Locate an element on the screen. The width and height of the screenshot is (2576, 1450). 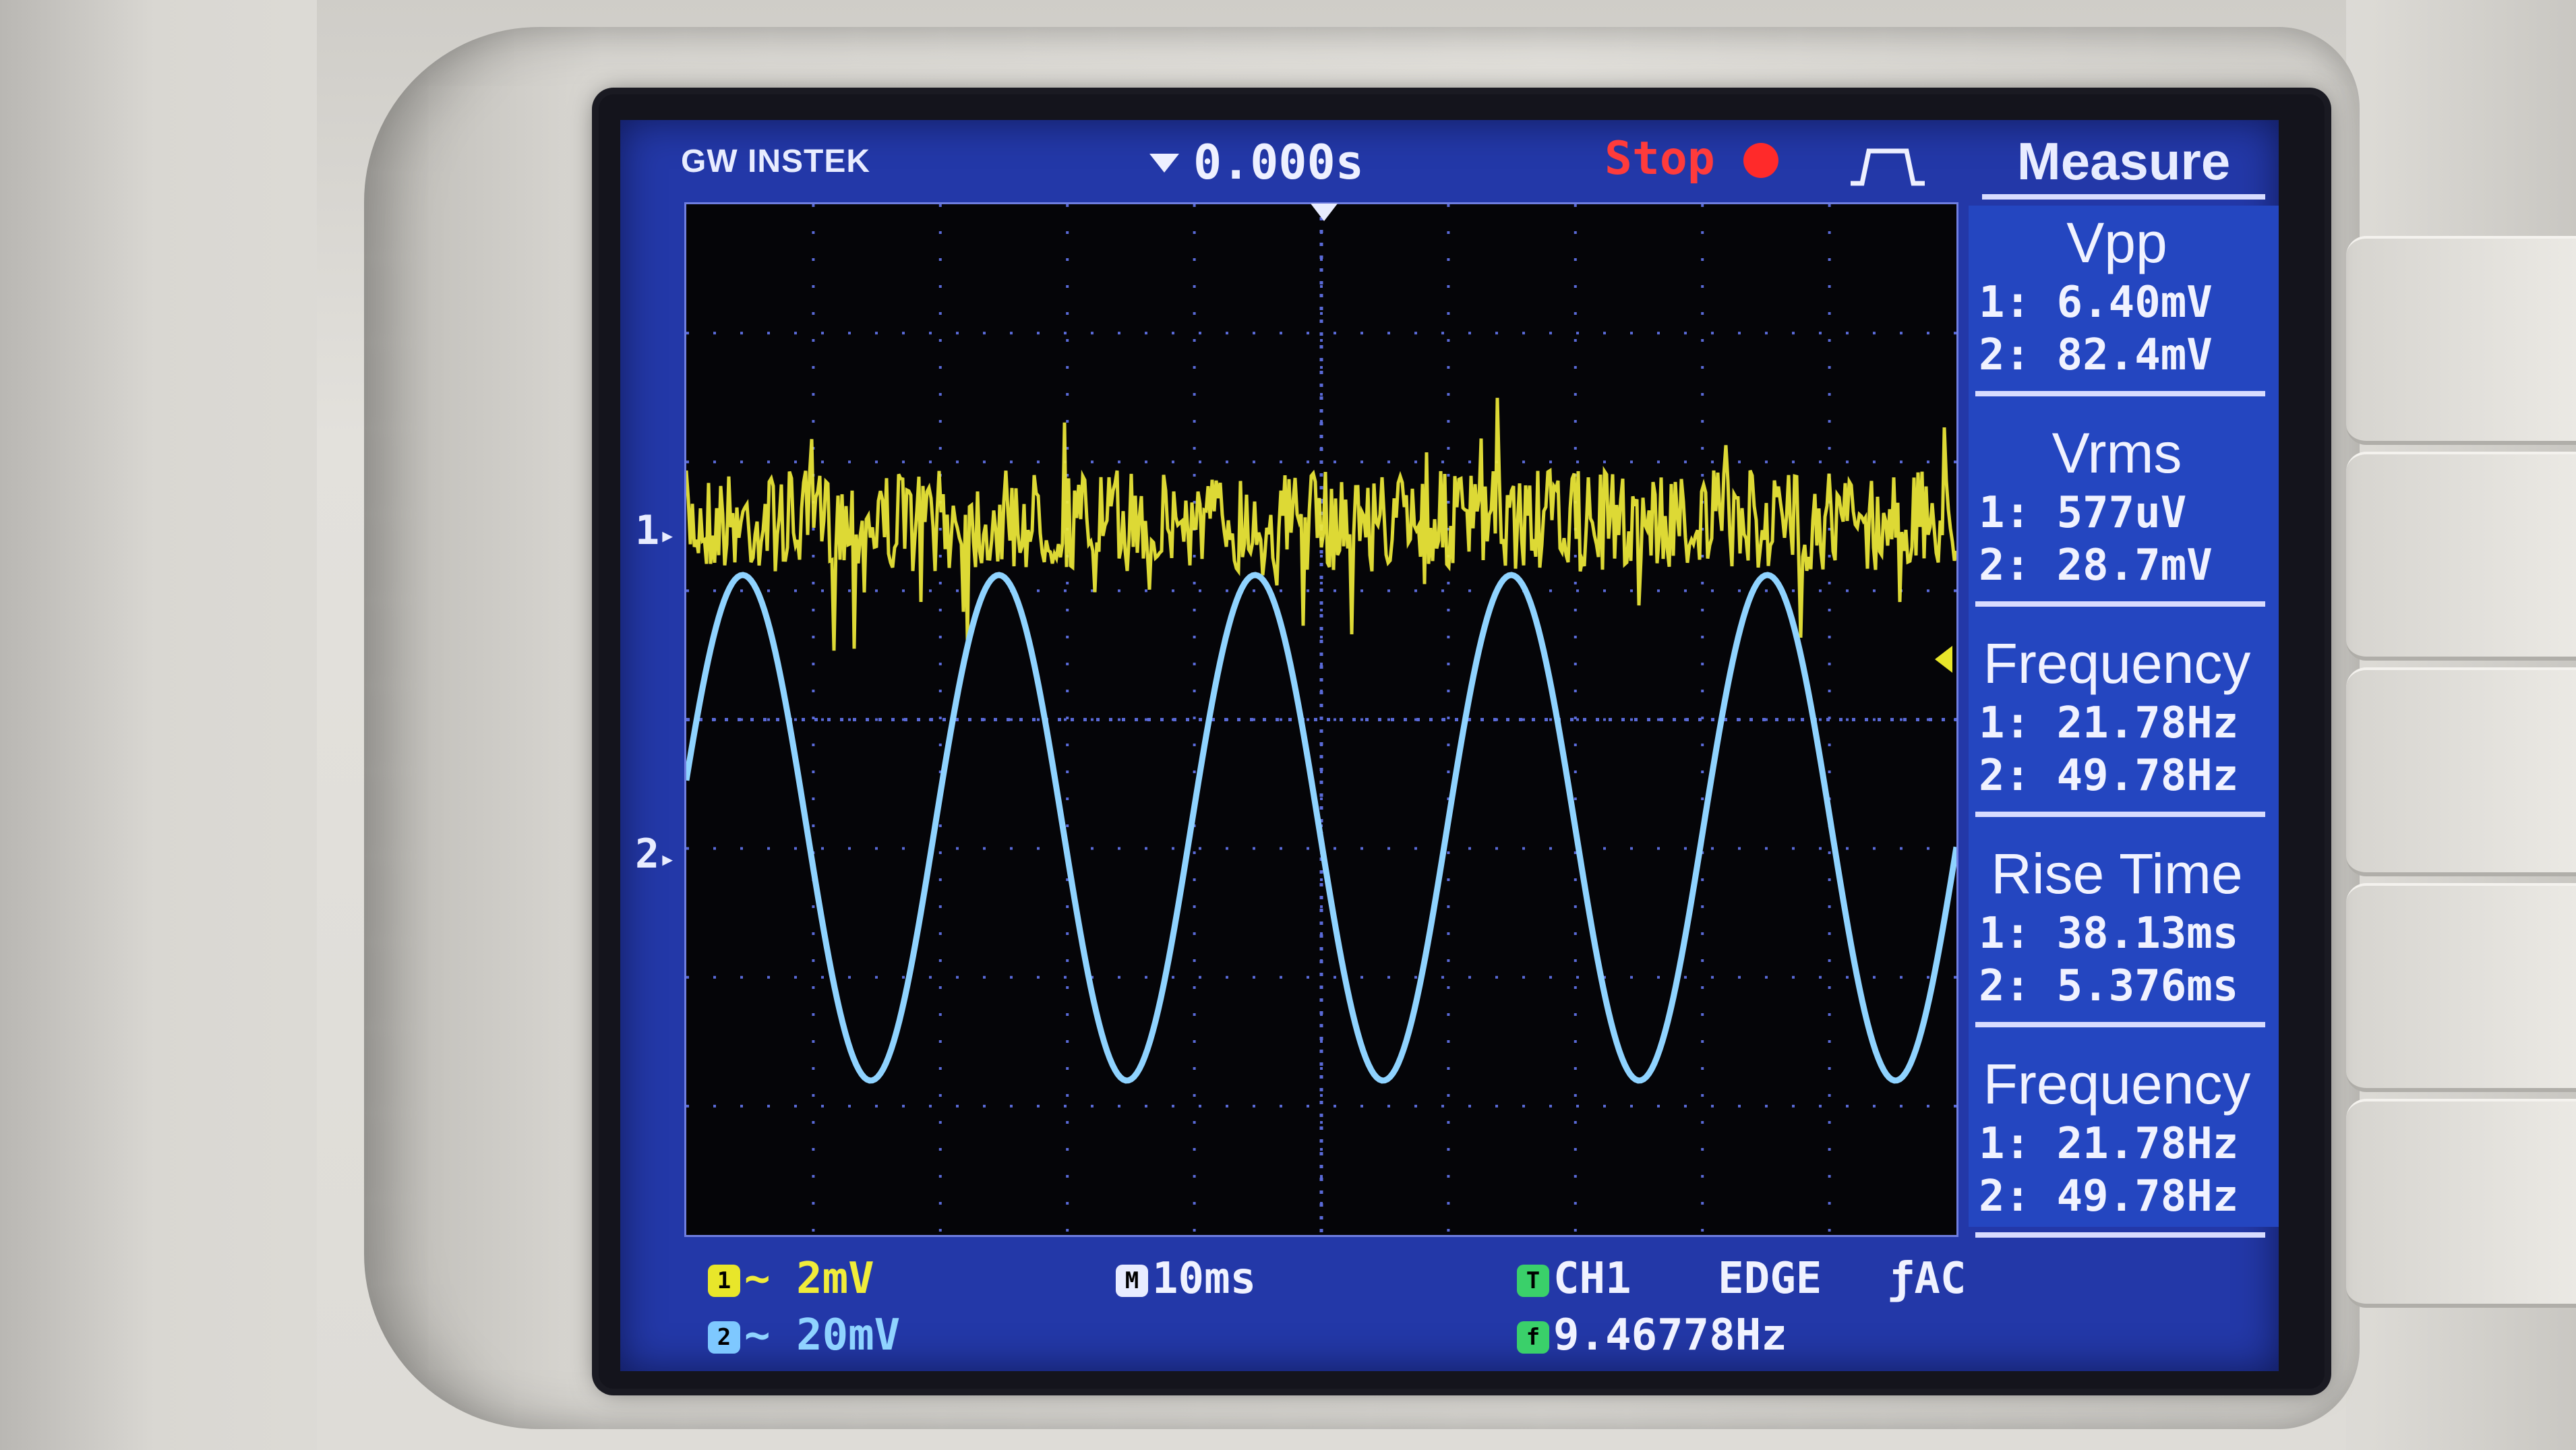
stop-indicator-icon is located at coordinates (1761, 160).